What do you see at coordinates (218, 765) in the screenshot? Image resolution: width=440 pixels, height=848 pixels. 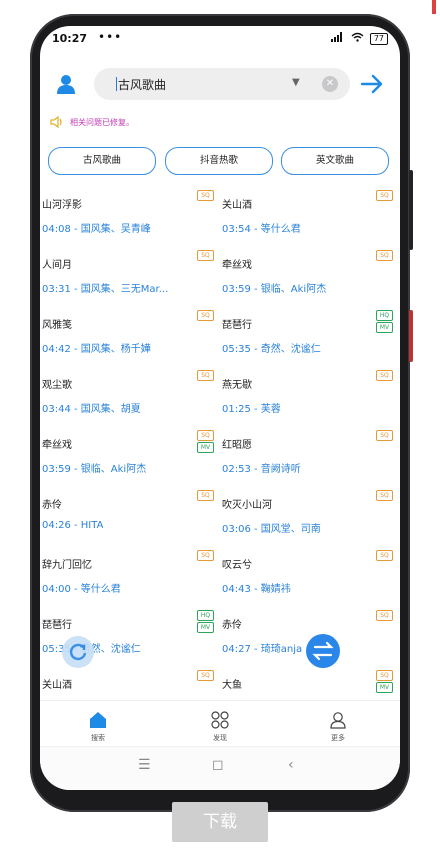 I see `home-square-icon: ◻` at bounding box center [218, 765].